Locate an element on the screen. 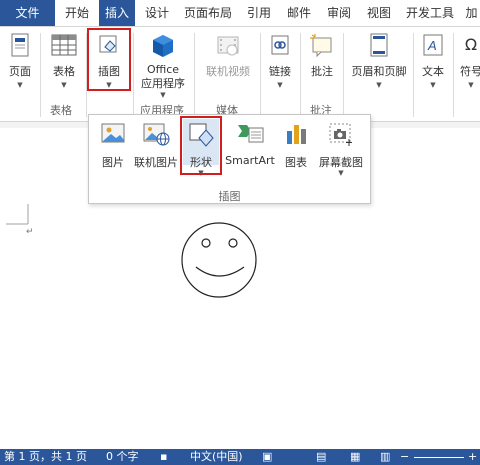 The image size is (480, 465). screenshot-button: 屏幕截图 ▼ is located at coordinates (341, 148).